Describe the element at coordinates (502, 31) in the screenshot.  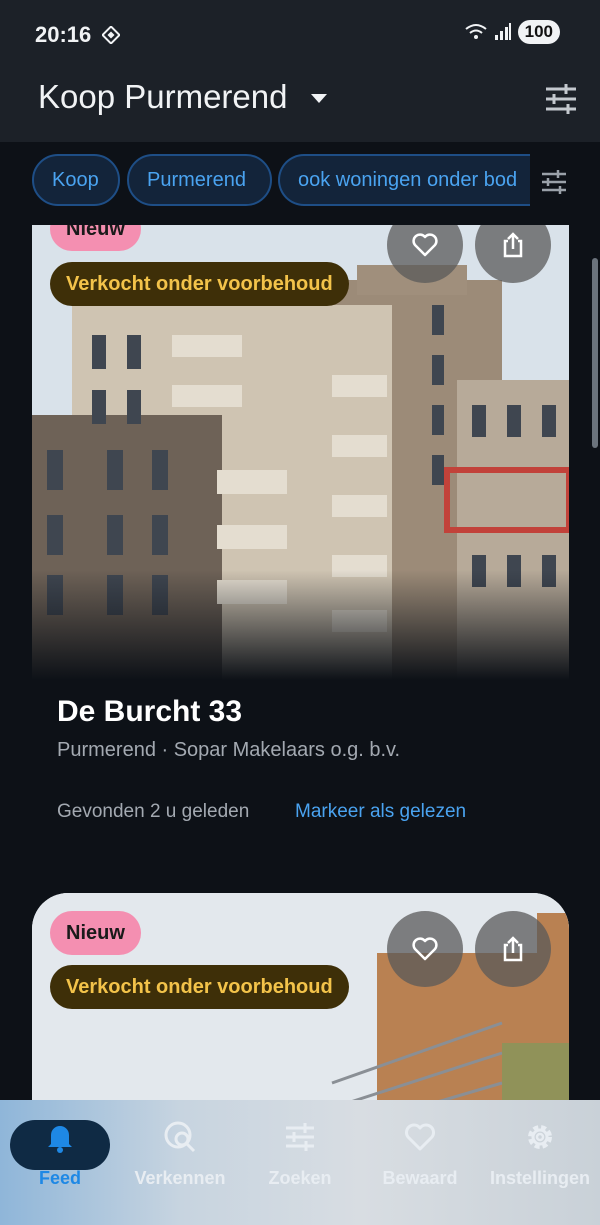
I see `signal-icon` at that location.